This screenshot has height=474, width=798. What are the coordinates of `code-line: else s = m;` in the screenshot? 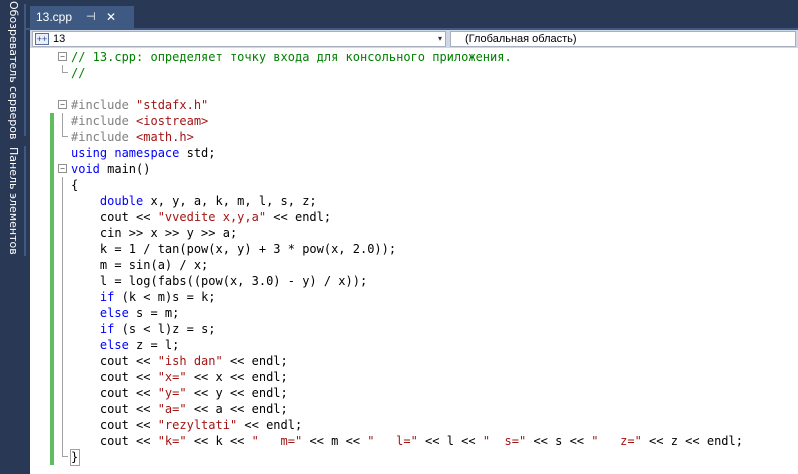 It's located at (414, 313).